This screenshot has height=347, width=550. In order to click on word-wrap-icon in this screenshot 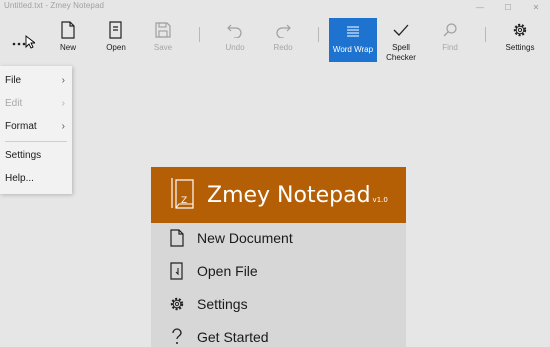, I will do `click(353, 32)`.